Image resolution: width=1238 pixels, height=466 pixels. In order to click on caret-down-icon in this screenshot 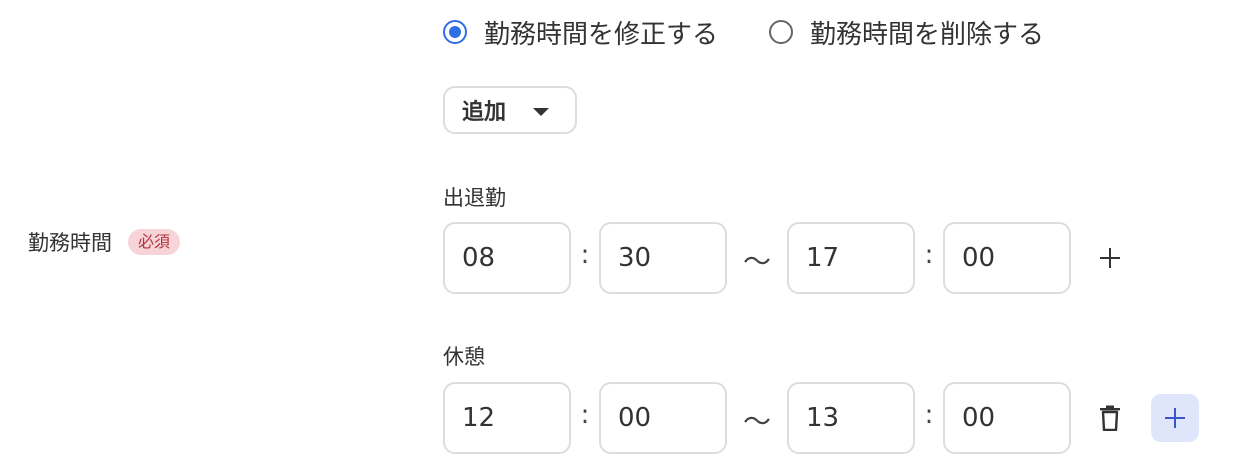, I will do `click(541, 112)`.